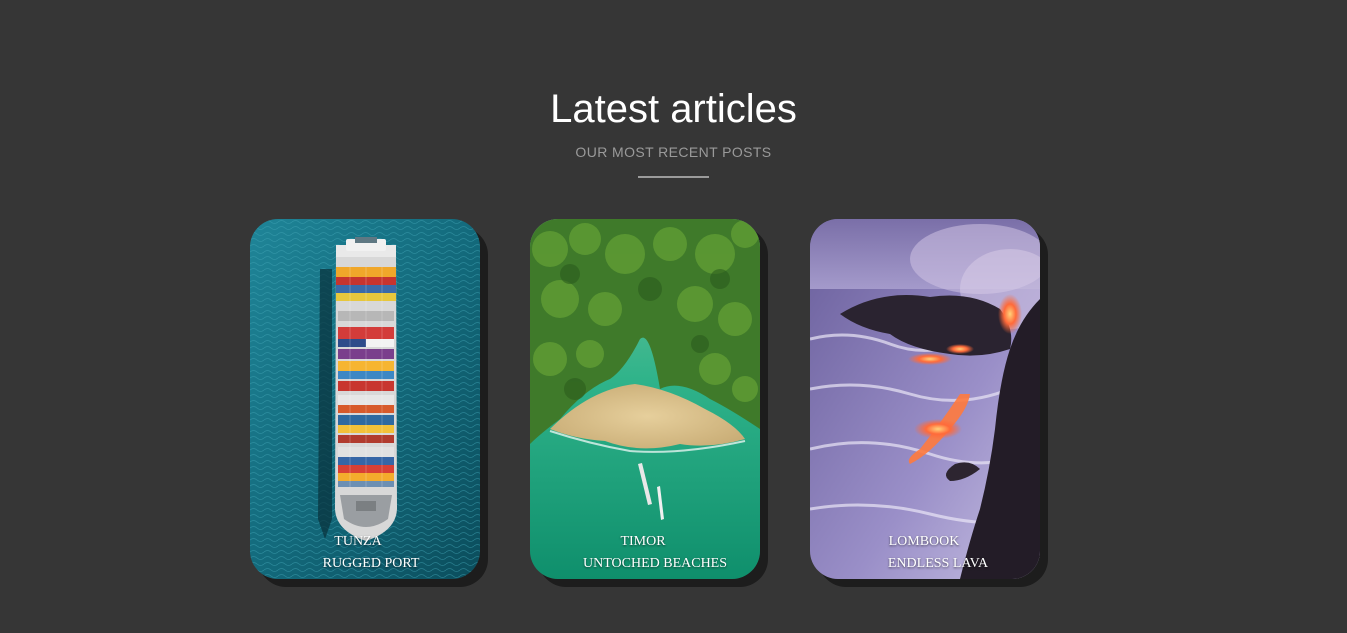  What do you see at coordinates (673, 152) in the screenshot?
I see `page-subtitle: OUR MOST RECENT POSTS` at bounding box center [673, 152].